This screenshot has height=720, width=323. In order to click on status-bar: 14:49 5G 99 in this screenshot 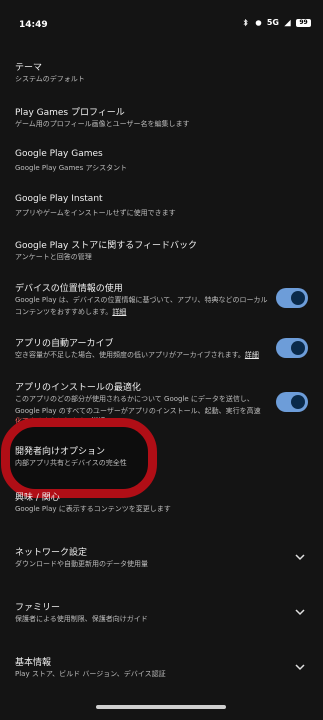, I will do `click(161, 22)`.